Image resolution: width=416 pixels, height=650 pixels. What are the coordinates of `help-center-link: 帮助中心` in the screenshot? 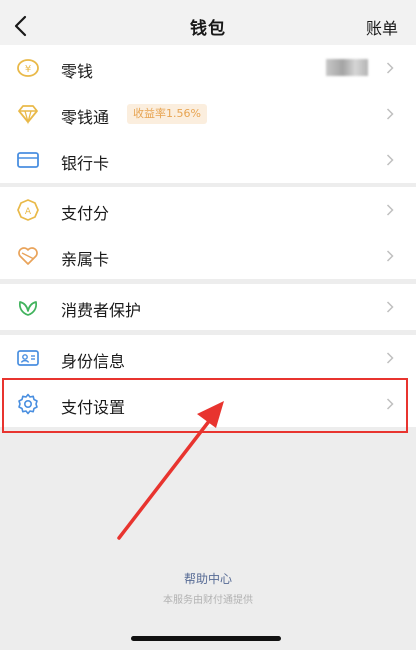 It's located at (208, 578).